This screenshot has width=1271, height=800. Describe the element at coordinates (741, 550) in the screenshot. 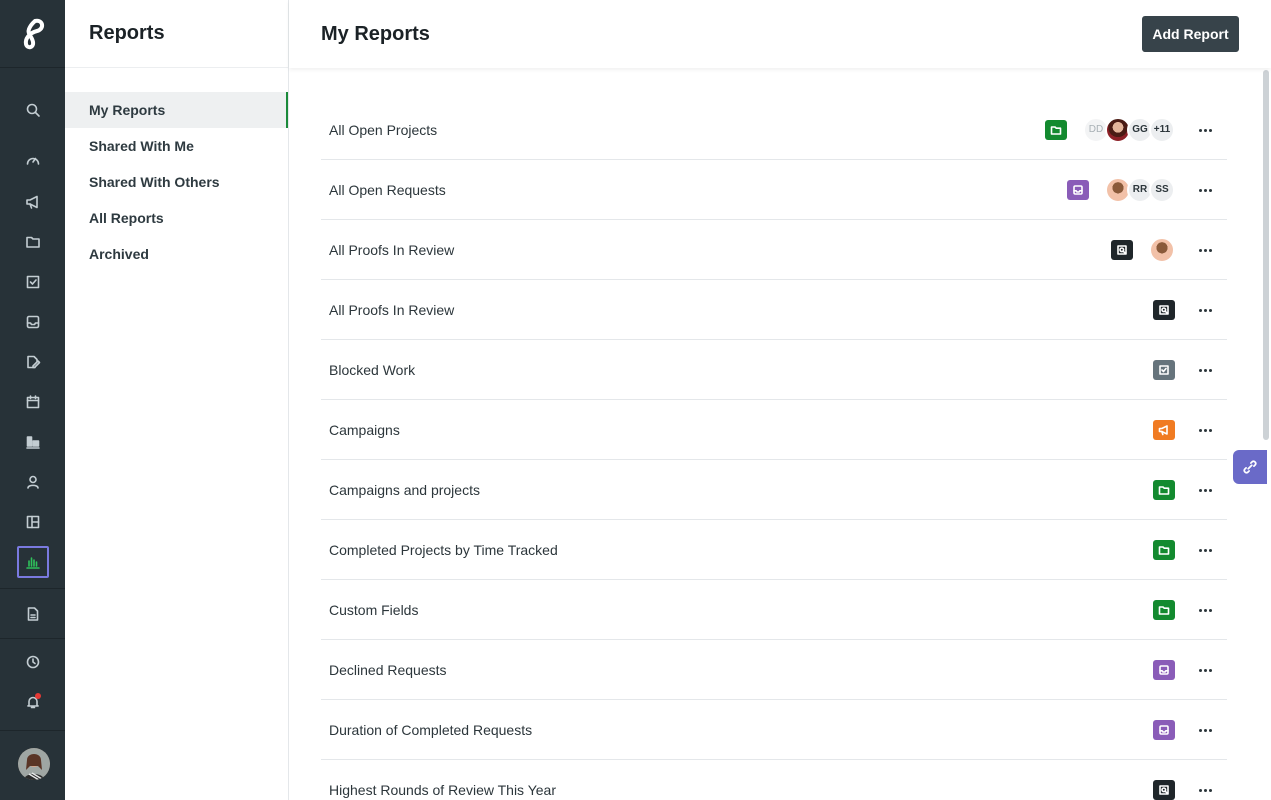

I see `report-name: Completed Projects by Time Tracked` at that location.